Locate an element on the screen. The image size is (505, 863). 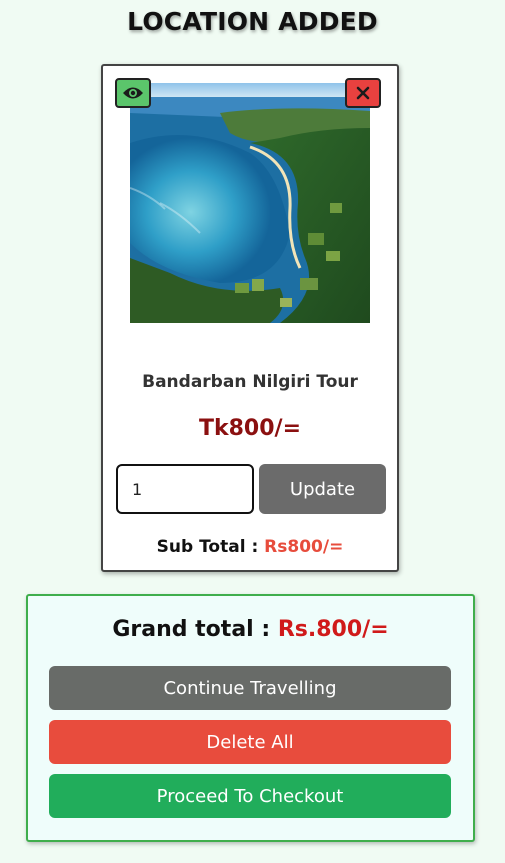
tour-photo-image is located at coordinates (250, 203).